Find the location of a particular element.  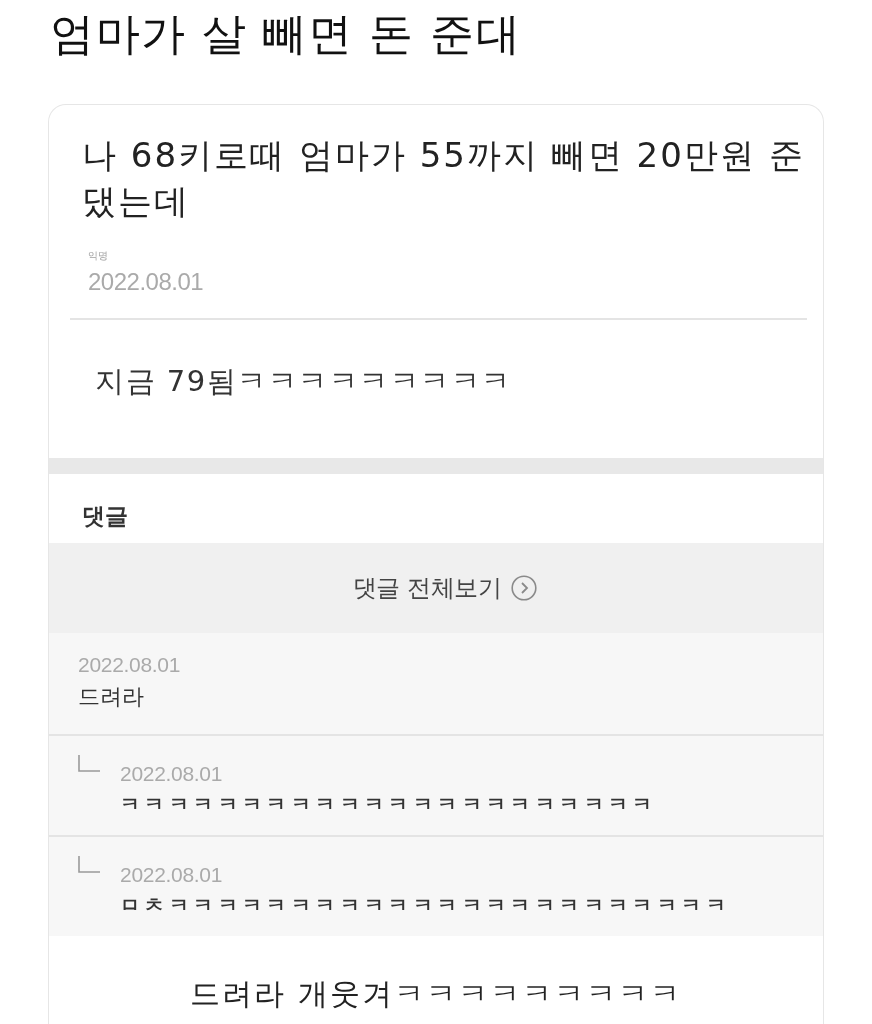

view-all-comments-button: 댓글 전체보기 is located at coordinates (436, 588).